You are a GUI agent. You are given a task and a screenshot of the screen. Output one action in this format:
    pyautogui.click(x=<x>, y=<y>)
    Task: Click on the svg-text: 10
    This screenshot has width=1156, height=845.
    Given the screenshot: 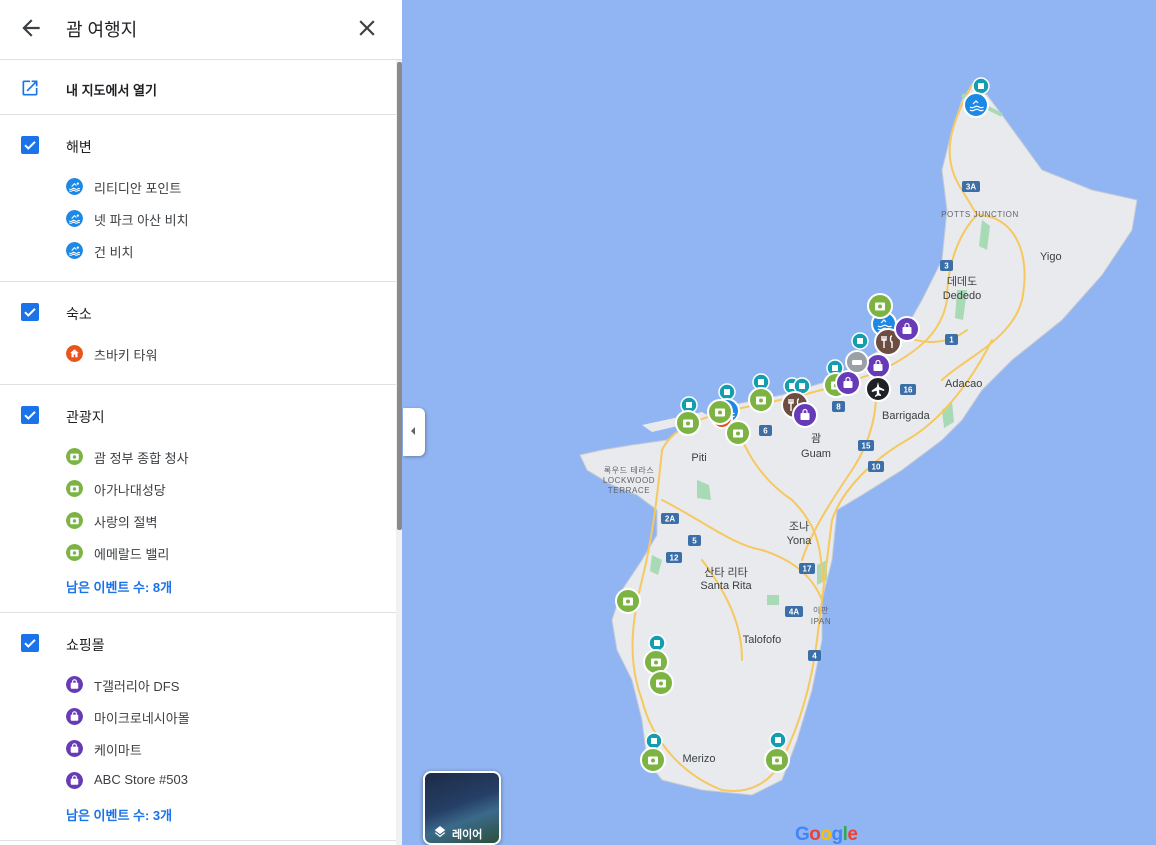 What is the action you would take?
    pyautogui.click(x=876, y=467)
    